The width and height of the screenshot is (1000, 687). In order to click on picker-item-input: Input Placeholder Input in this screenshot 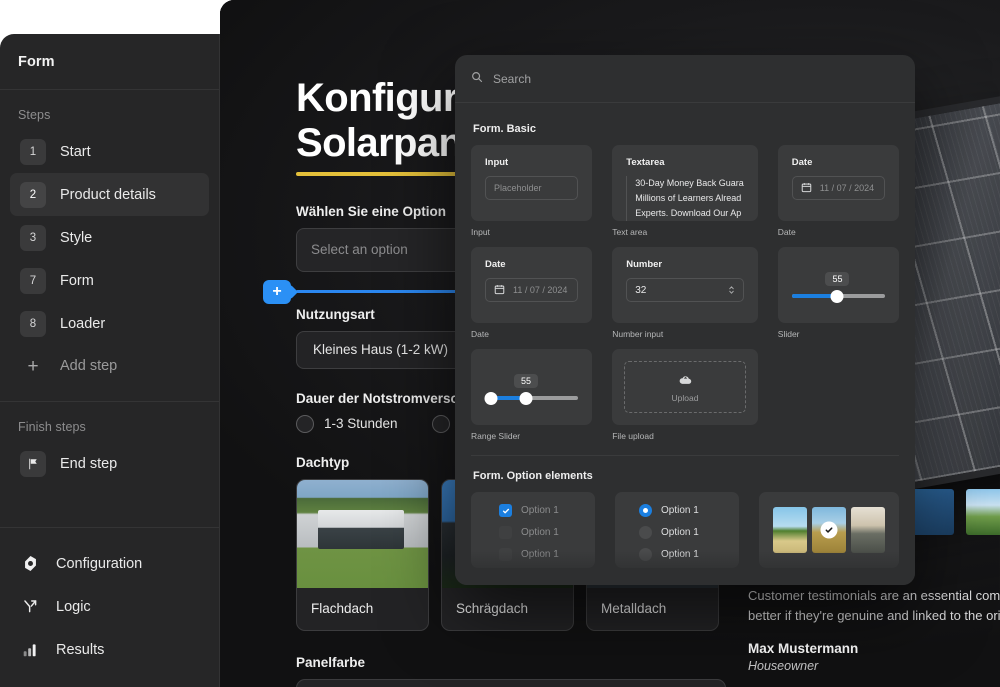, I will do `click(532, 191)`.